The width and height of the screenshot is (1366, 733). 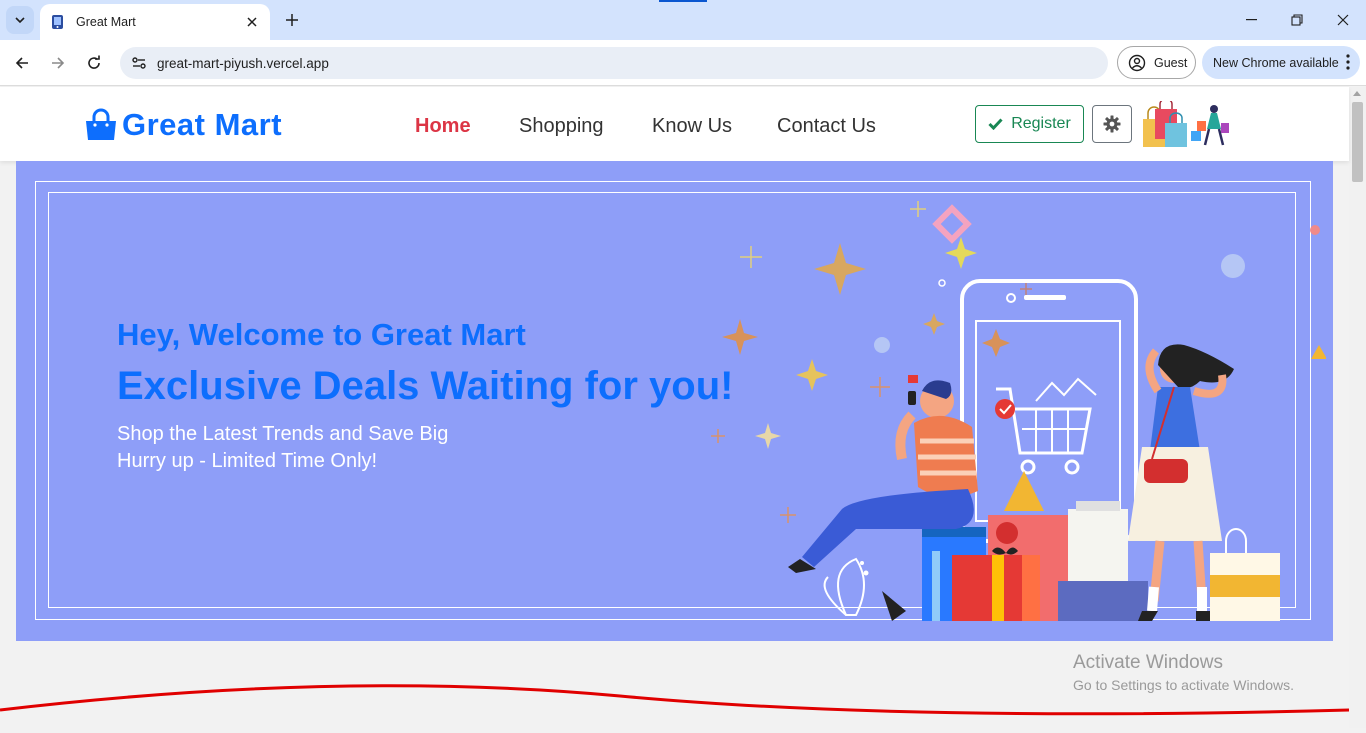 What do you see at coordinates (1041, 123) in the screenshot?
I see `register-label: Register` at bounding box center [1041, 123].